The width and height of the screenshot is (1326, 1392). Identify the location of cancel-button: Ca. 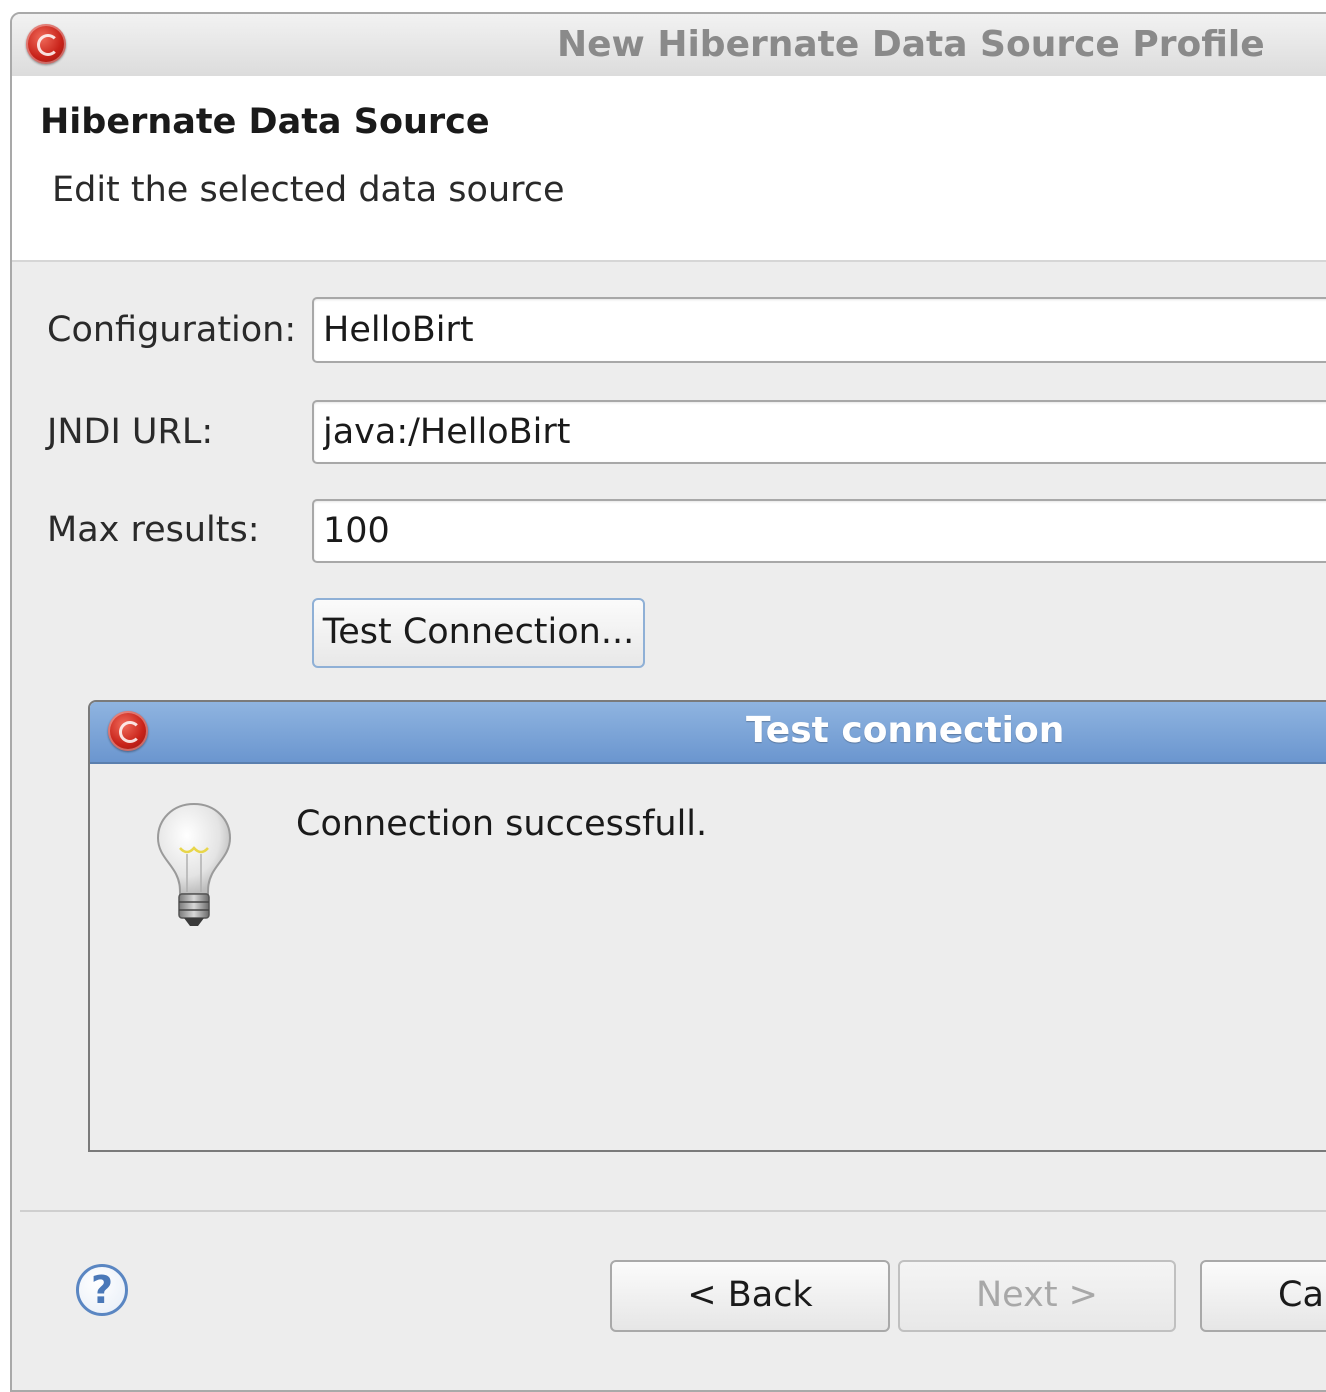
(1263, 1296).